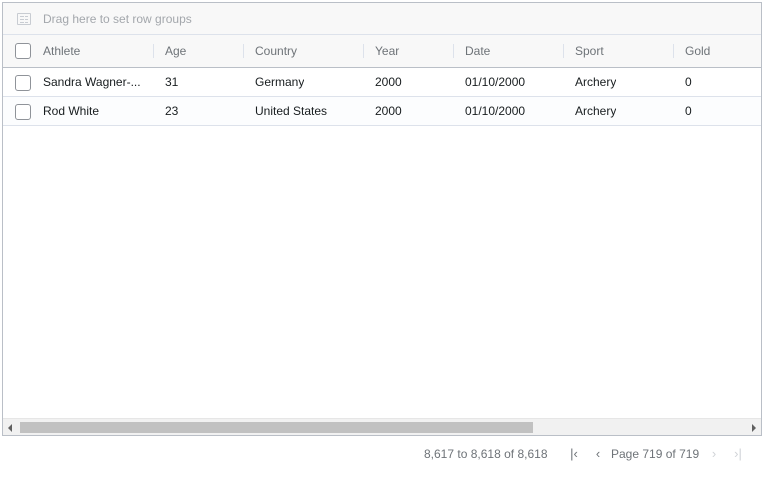 The width and height of the screenshot is (765, 479). Describe the element at coordinates (175, 51) in the screenshot. I see `header-age: Age` at that location.